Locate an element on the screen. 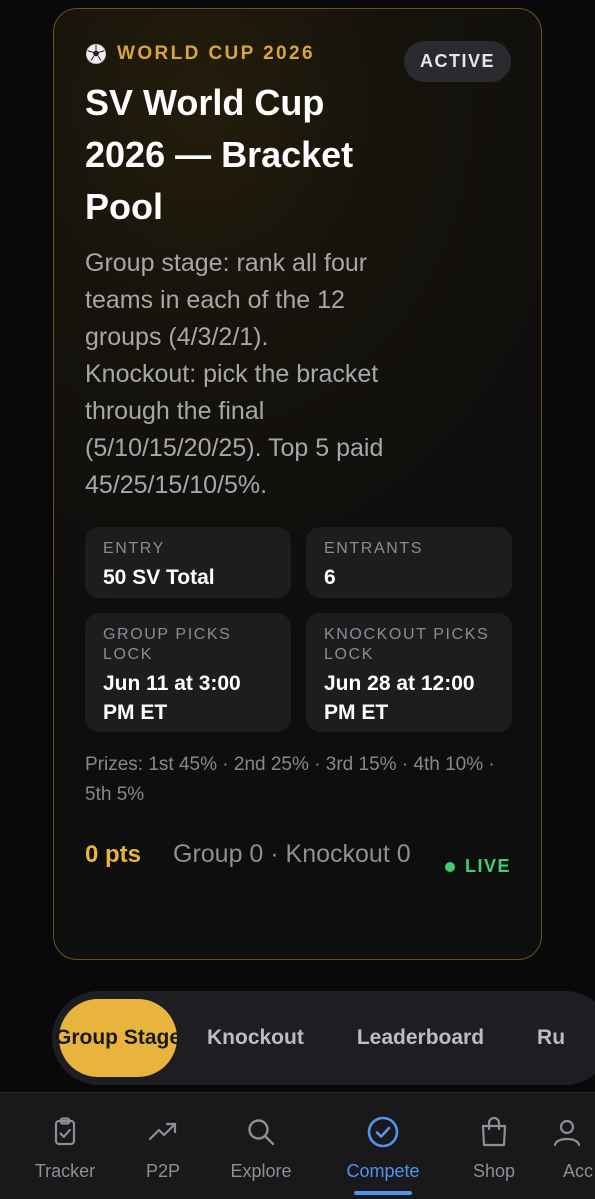 The image size is (595, 1199). nav-p2p: P2P is located at coordinates (163, 1146).